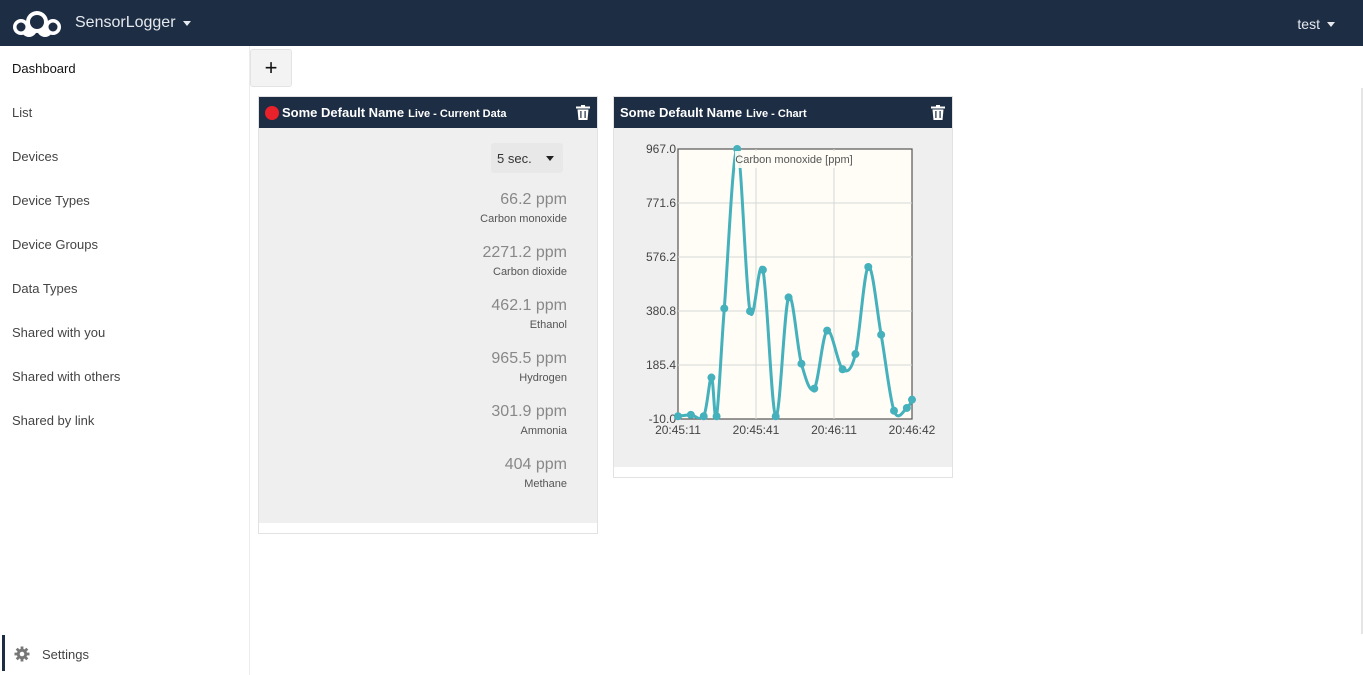 This screenshot has height=675, width=1363. I want to click on x-tick-label: 20:46:11, so click(834, 430).